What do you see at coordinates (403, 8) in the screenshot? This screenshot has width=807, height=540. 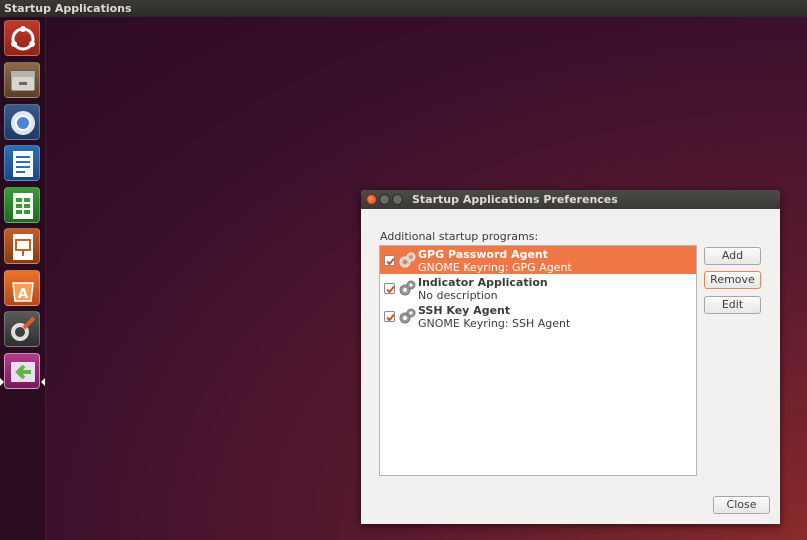 I see `top-panel: Startup Applications` at bounding box center [403, 8].